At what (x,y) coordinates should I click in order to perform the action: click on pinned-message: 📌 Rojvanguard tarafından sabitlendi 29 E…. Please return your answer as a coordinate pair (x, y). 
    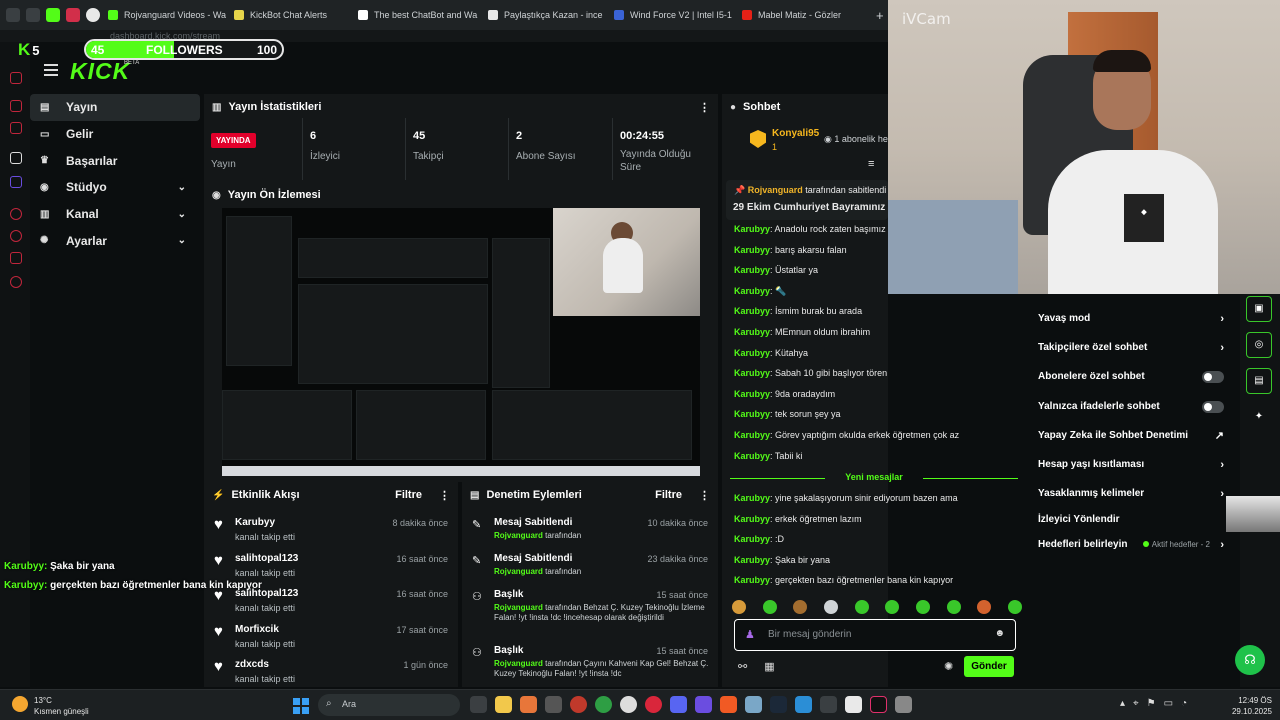
    Looking at the image, I should click on (813, 200).